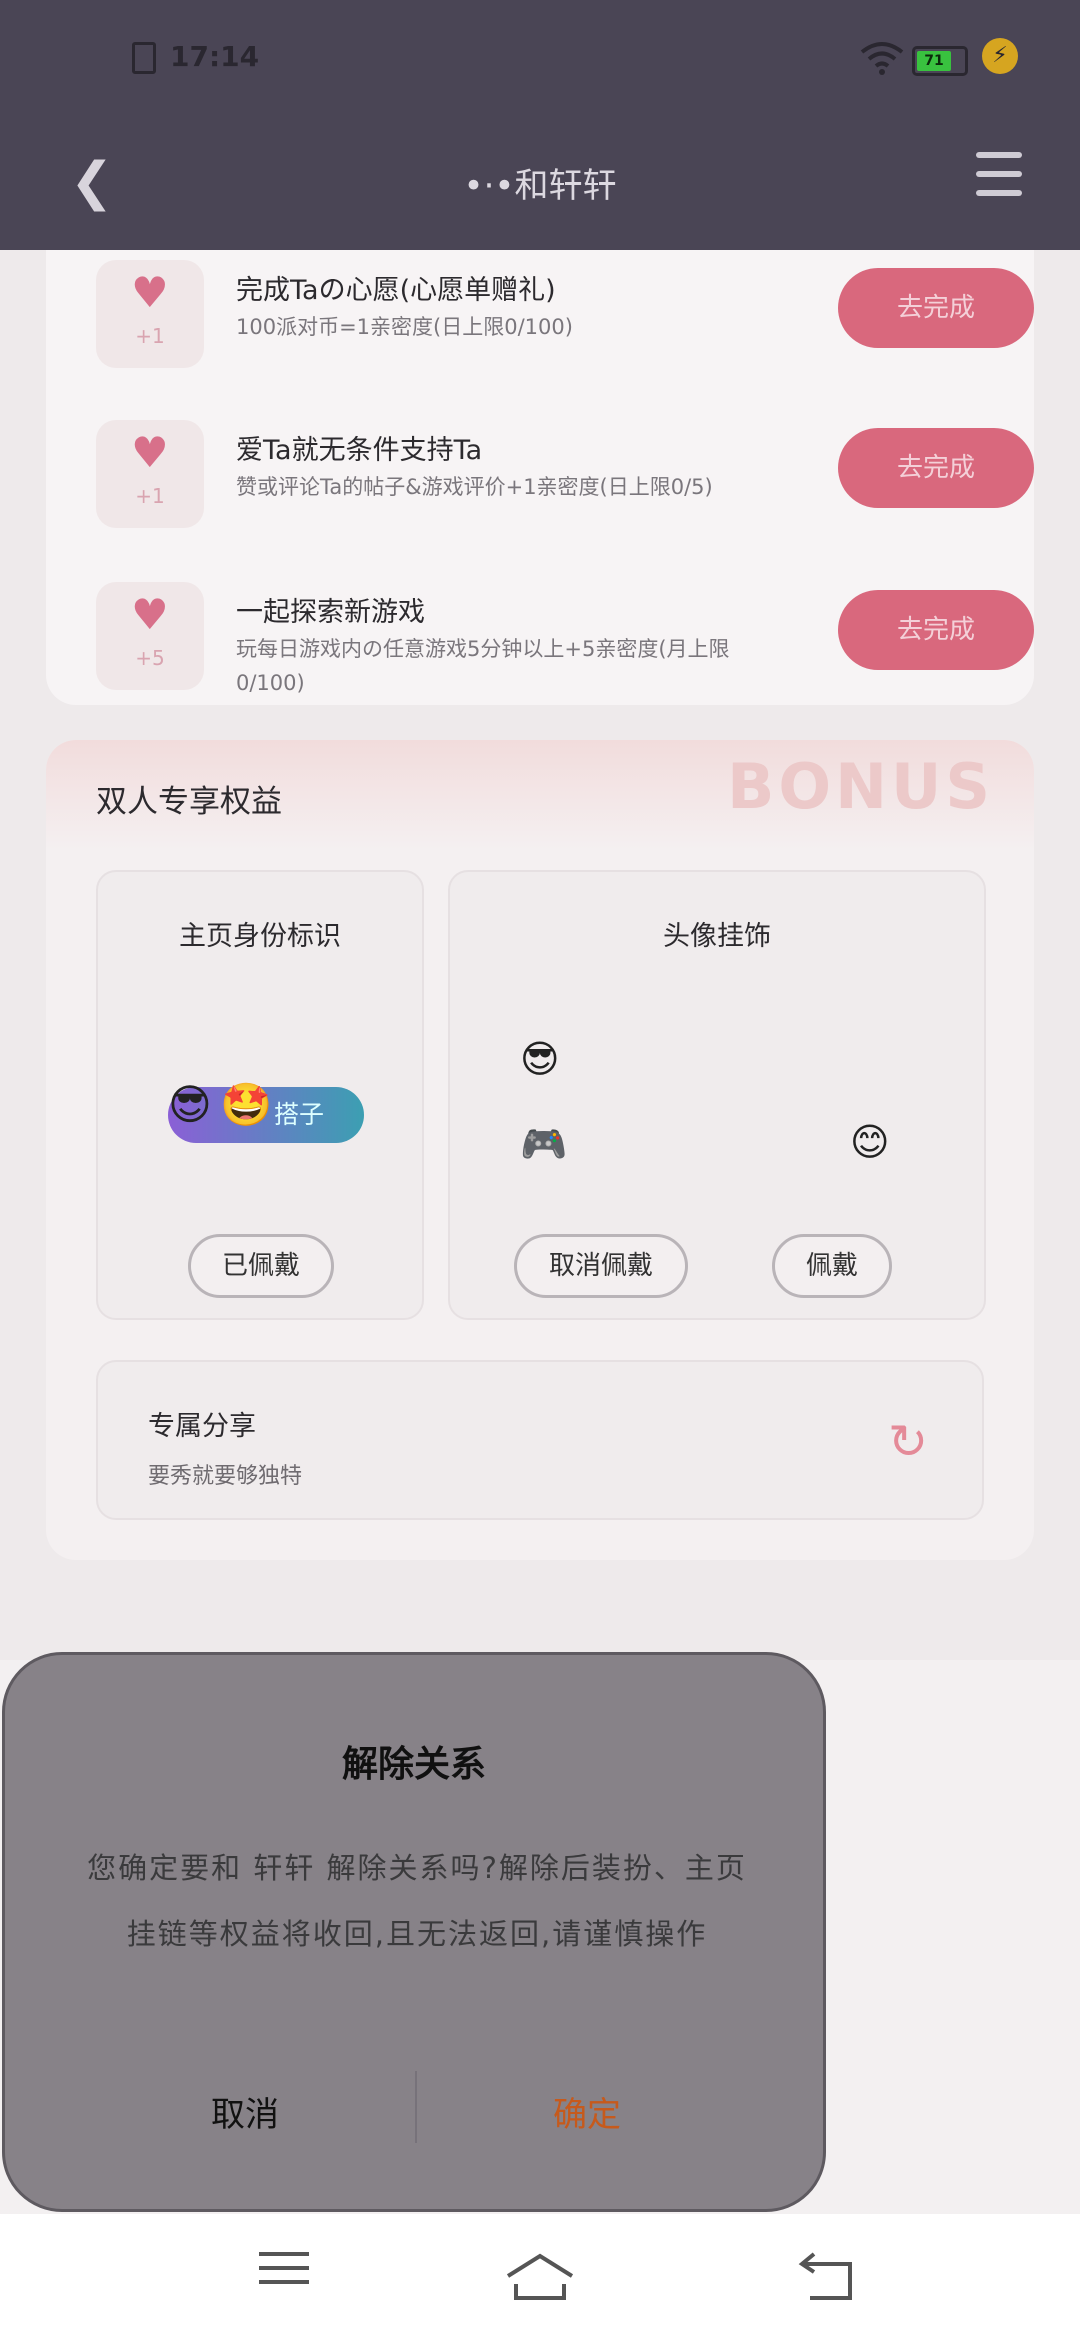  Describe the element at coordinates (202, 1426) in the screenshot. I see `share-title: 专属分享` at that location.